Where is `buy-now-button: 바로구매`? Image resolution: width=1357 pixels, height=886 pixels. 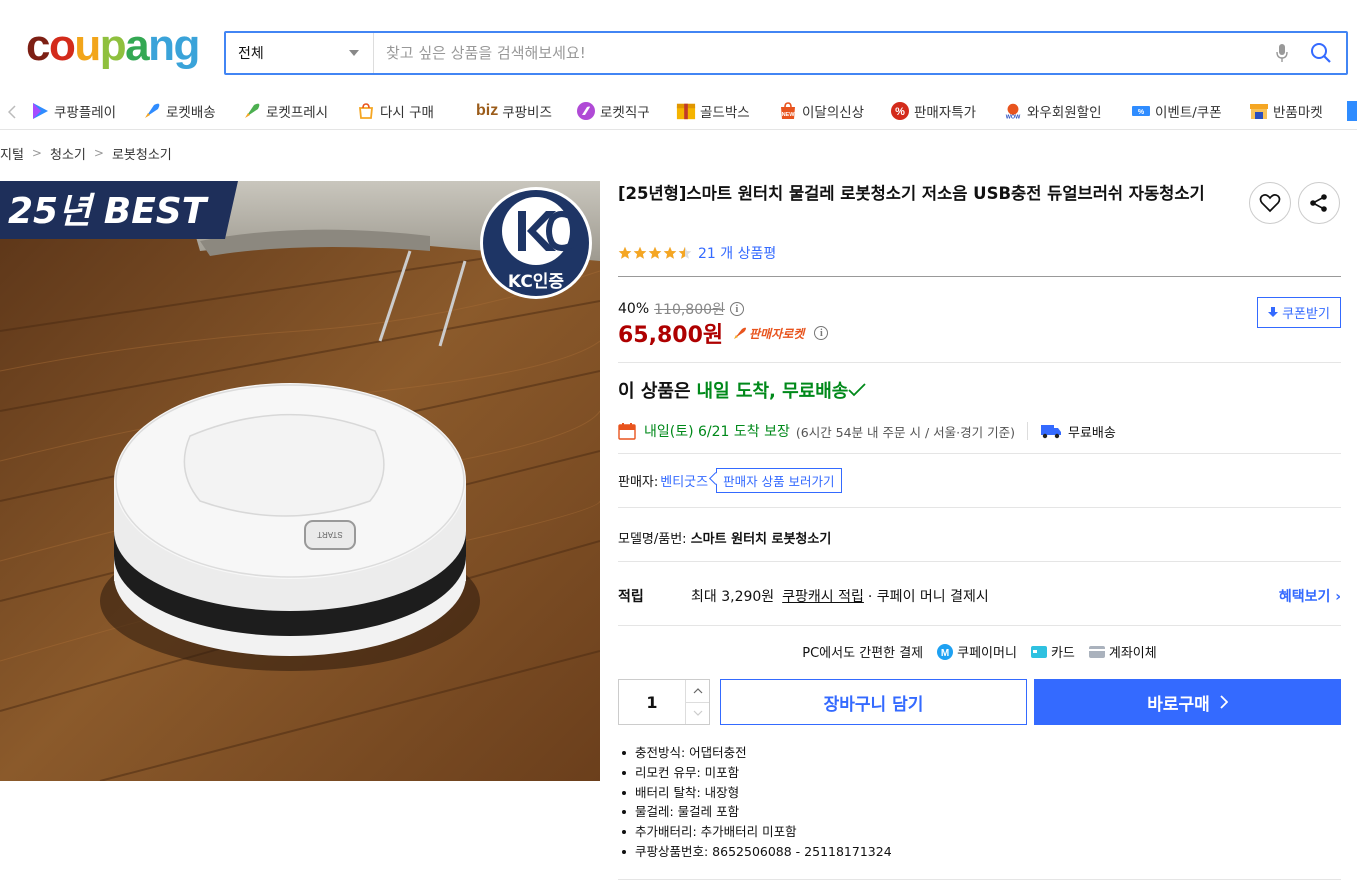 buy-now-button: 바로구매 is located at coordinates (1187, 702).